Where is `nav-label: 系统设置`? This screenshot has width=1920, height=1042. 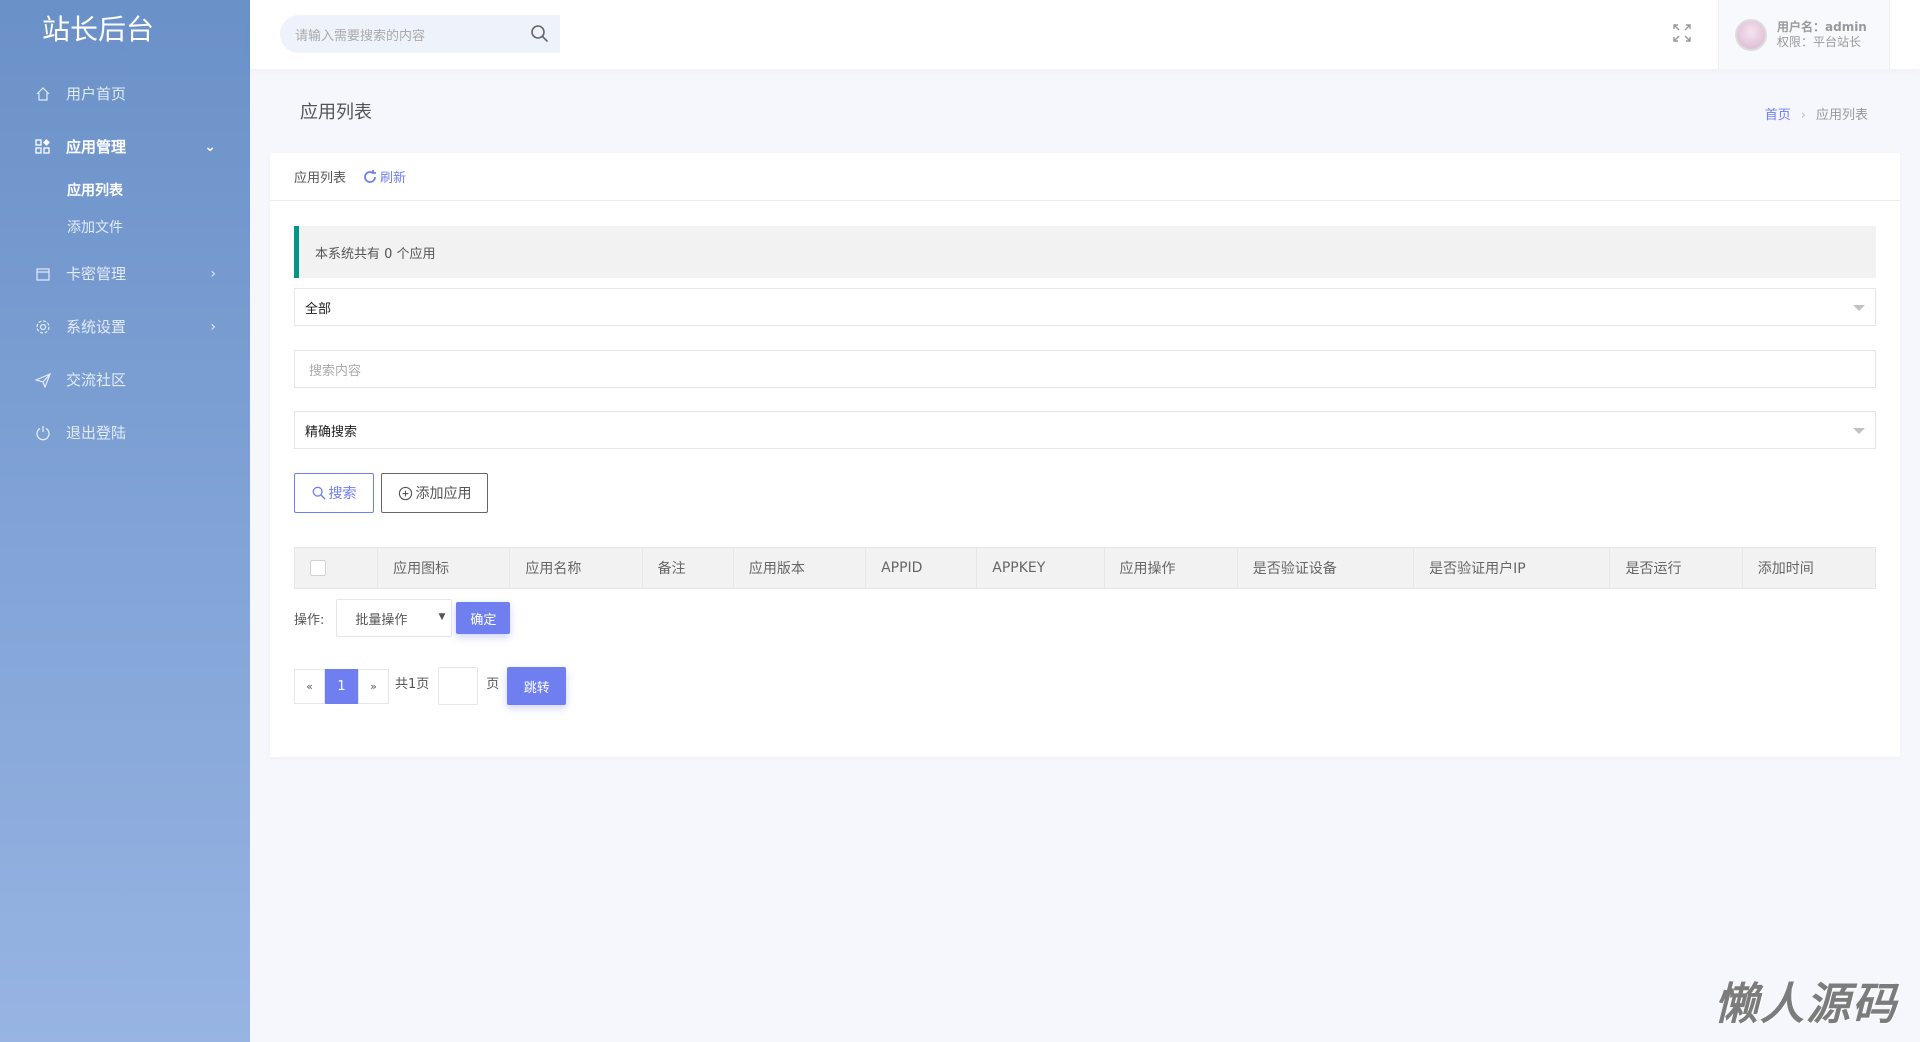 nav-label: 系统设置 is located at coordinates (96, 327).